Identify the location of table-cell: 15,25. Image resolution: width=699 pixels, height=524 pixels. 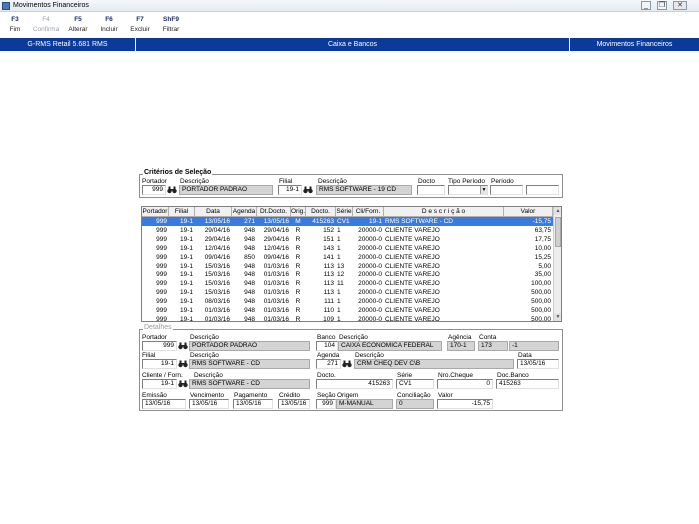
(542, 257).